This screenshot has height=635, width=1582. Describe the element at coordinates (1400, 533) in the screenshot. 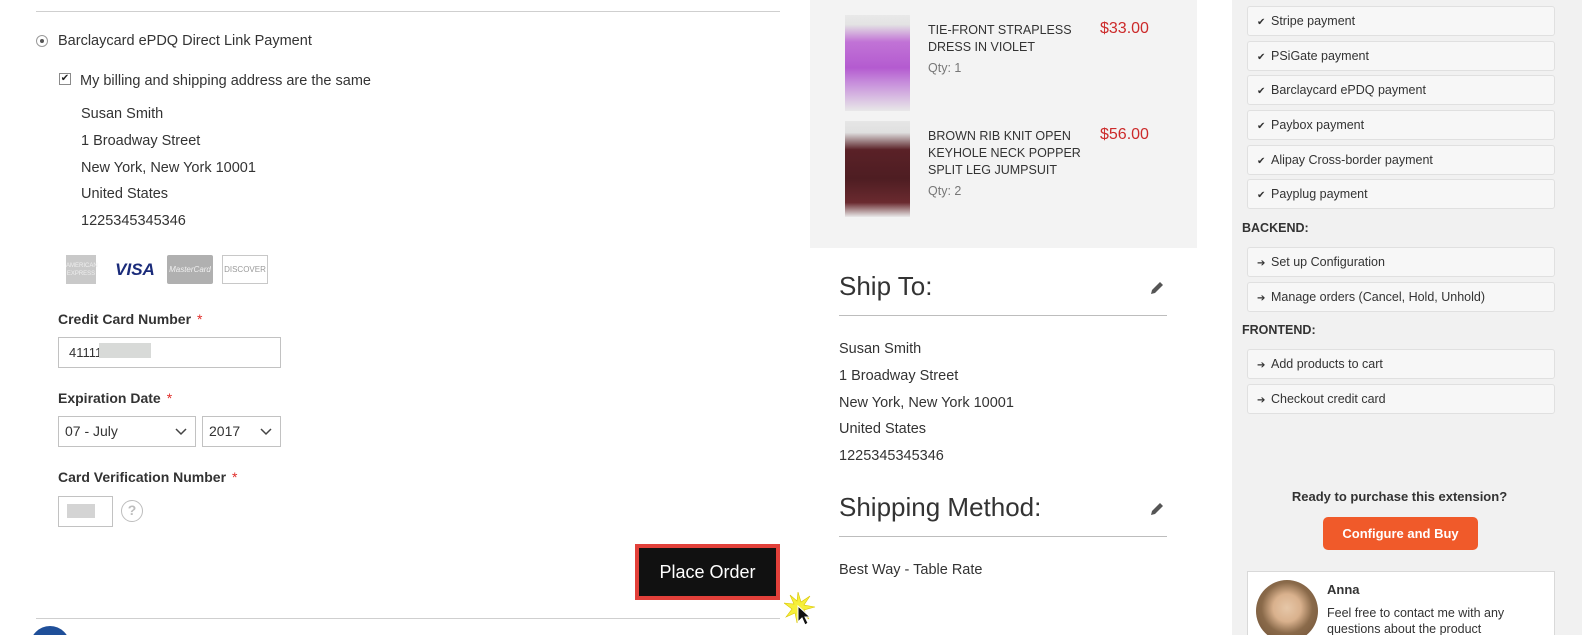

I see `configure-and-buy-button: Configure and Buy` at that location.